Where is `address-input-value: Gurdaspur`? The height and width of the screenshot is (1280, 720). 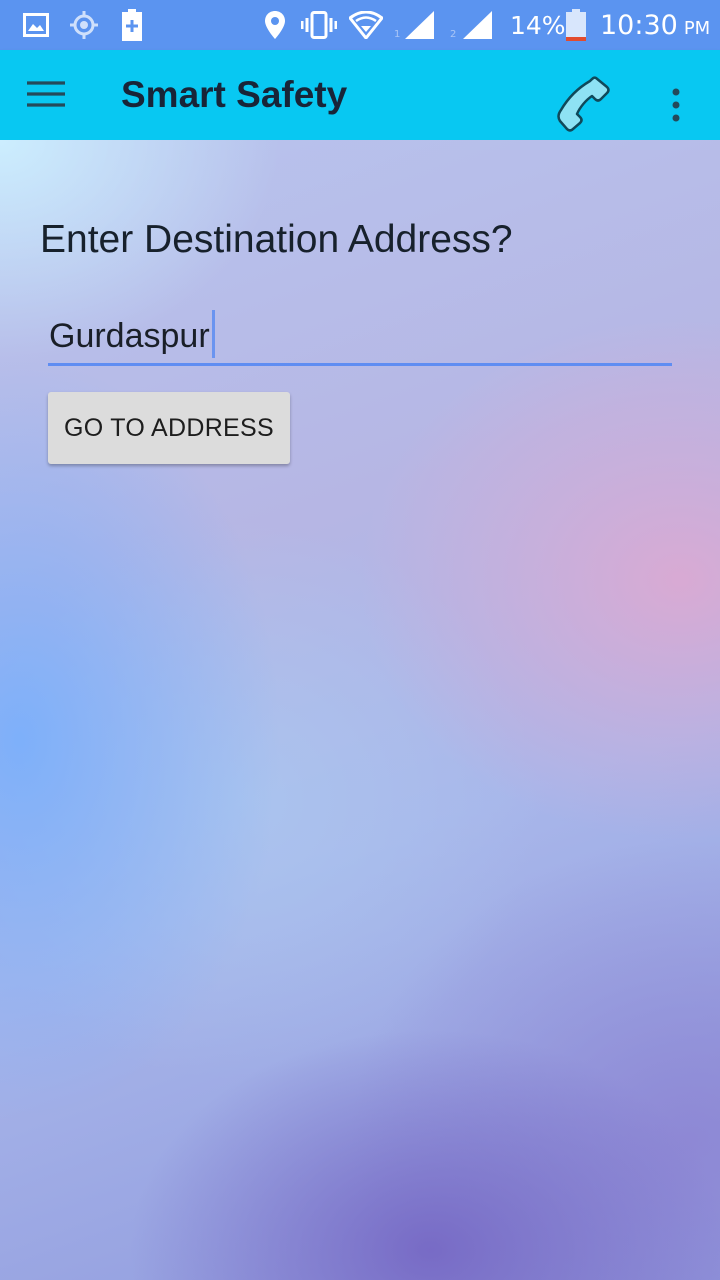
address-input-value: Gurdaspur is located at coordinates (132, 334).